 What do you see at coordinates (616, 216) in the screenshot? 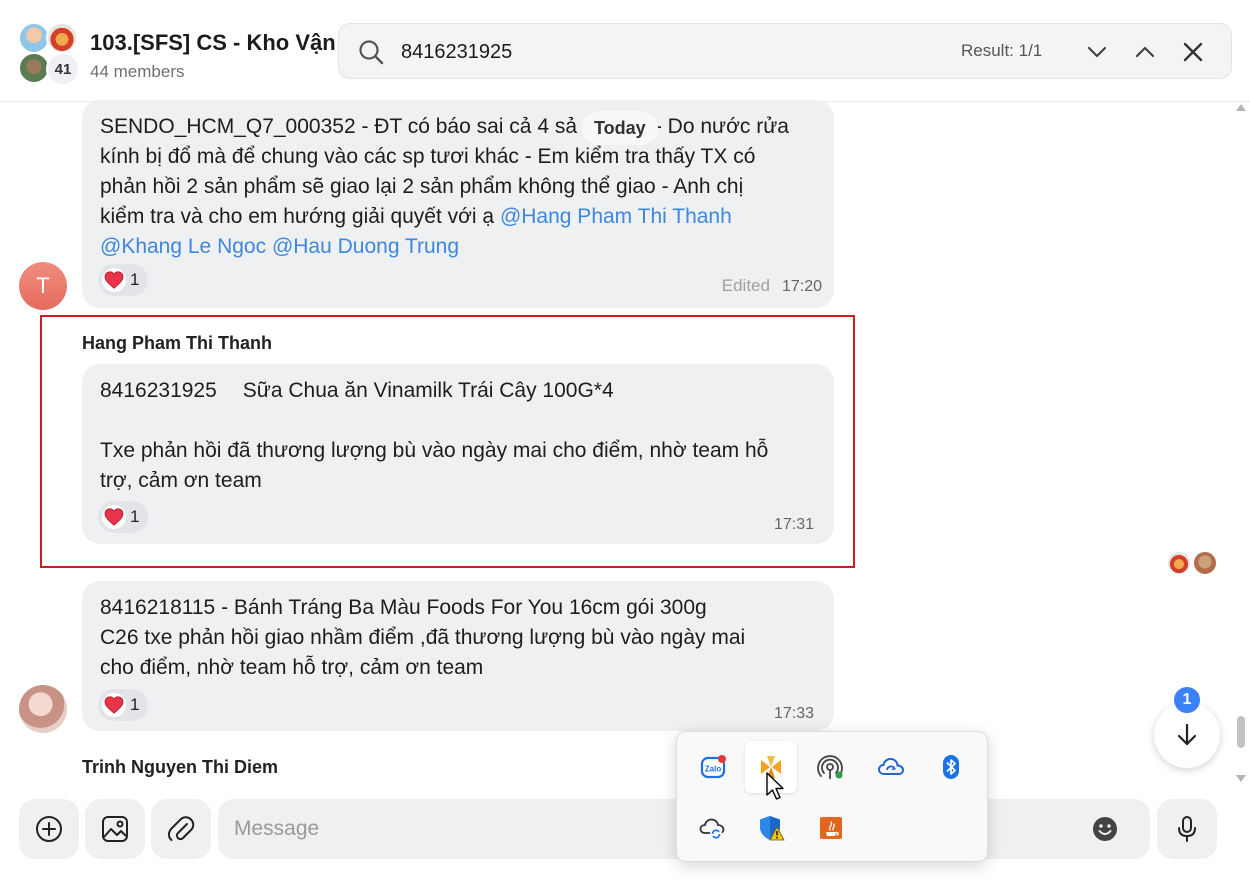
I see `mention-link: @Hang Pham Thi Thanh` at bounding box center [616, 216].